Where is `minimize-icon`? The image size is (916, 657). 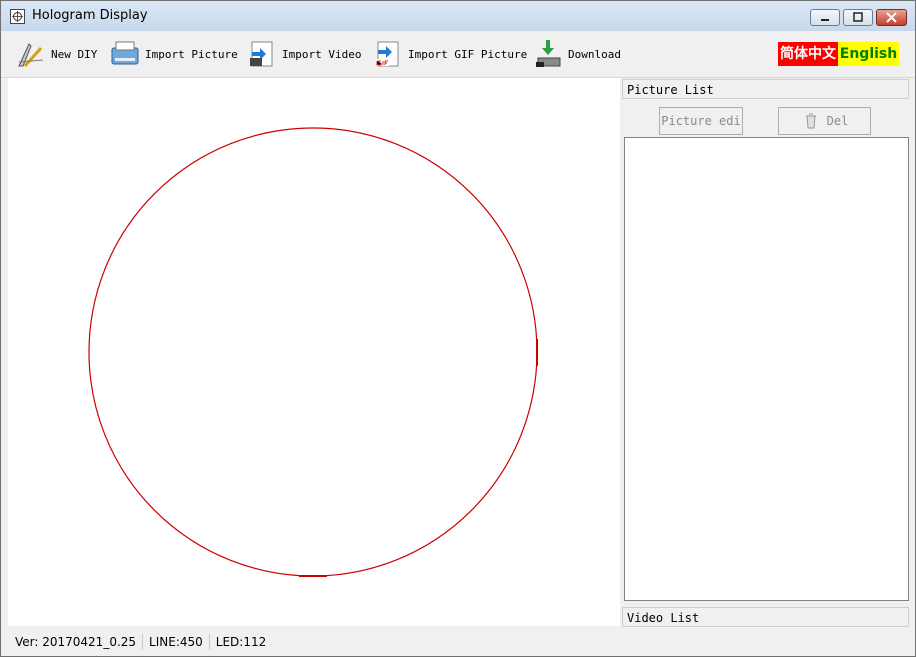 minimize-icon is located at coordinates (825, 20).